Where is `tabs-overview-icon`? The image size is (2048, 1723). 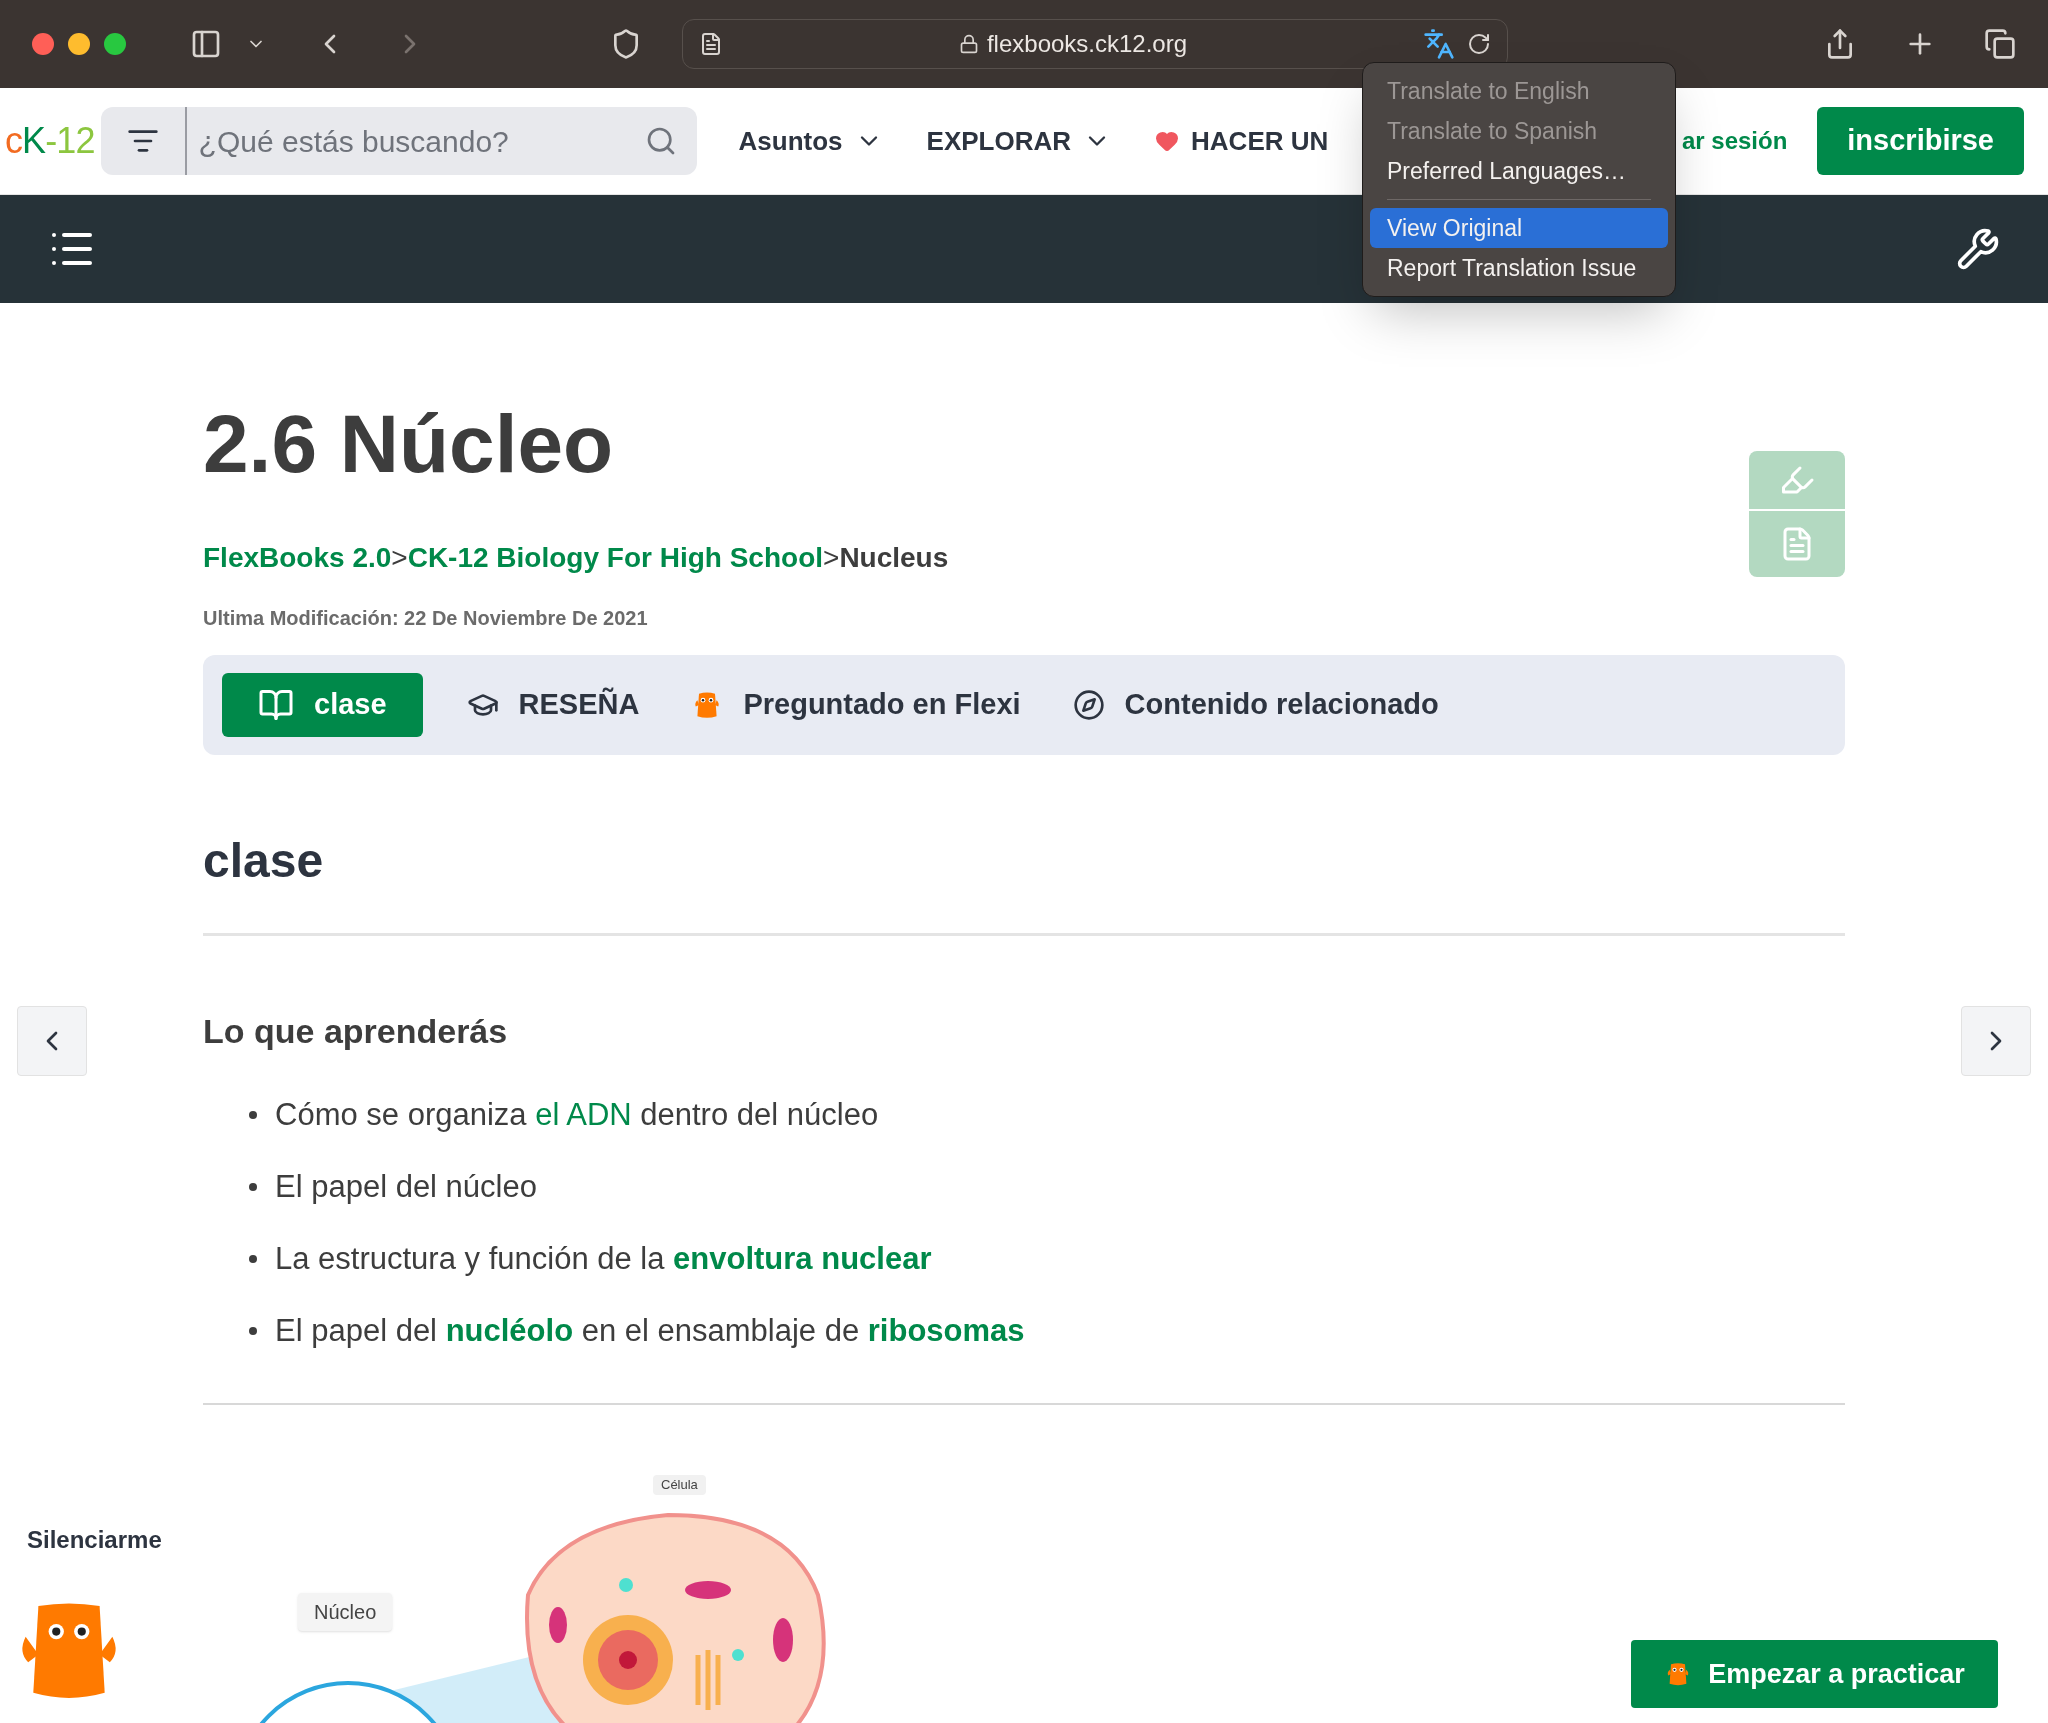 tabs-overview-icon is located at coordinates (2000, 44).